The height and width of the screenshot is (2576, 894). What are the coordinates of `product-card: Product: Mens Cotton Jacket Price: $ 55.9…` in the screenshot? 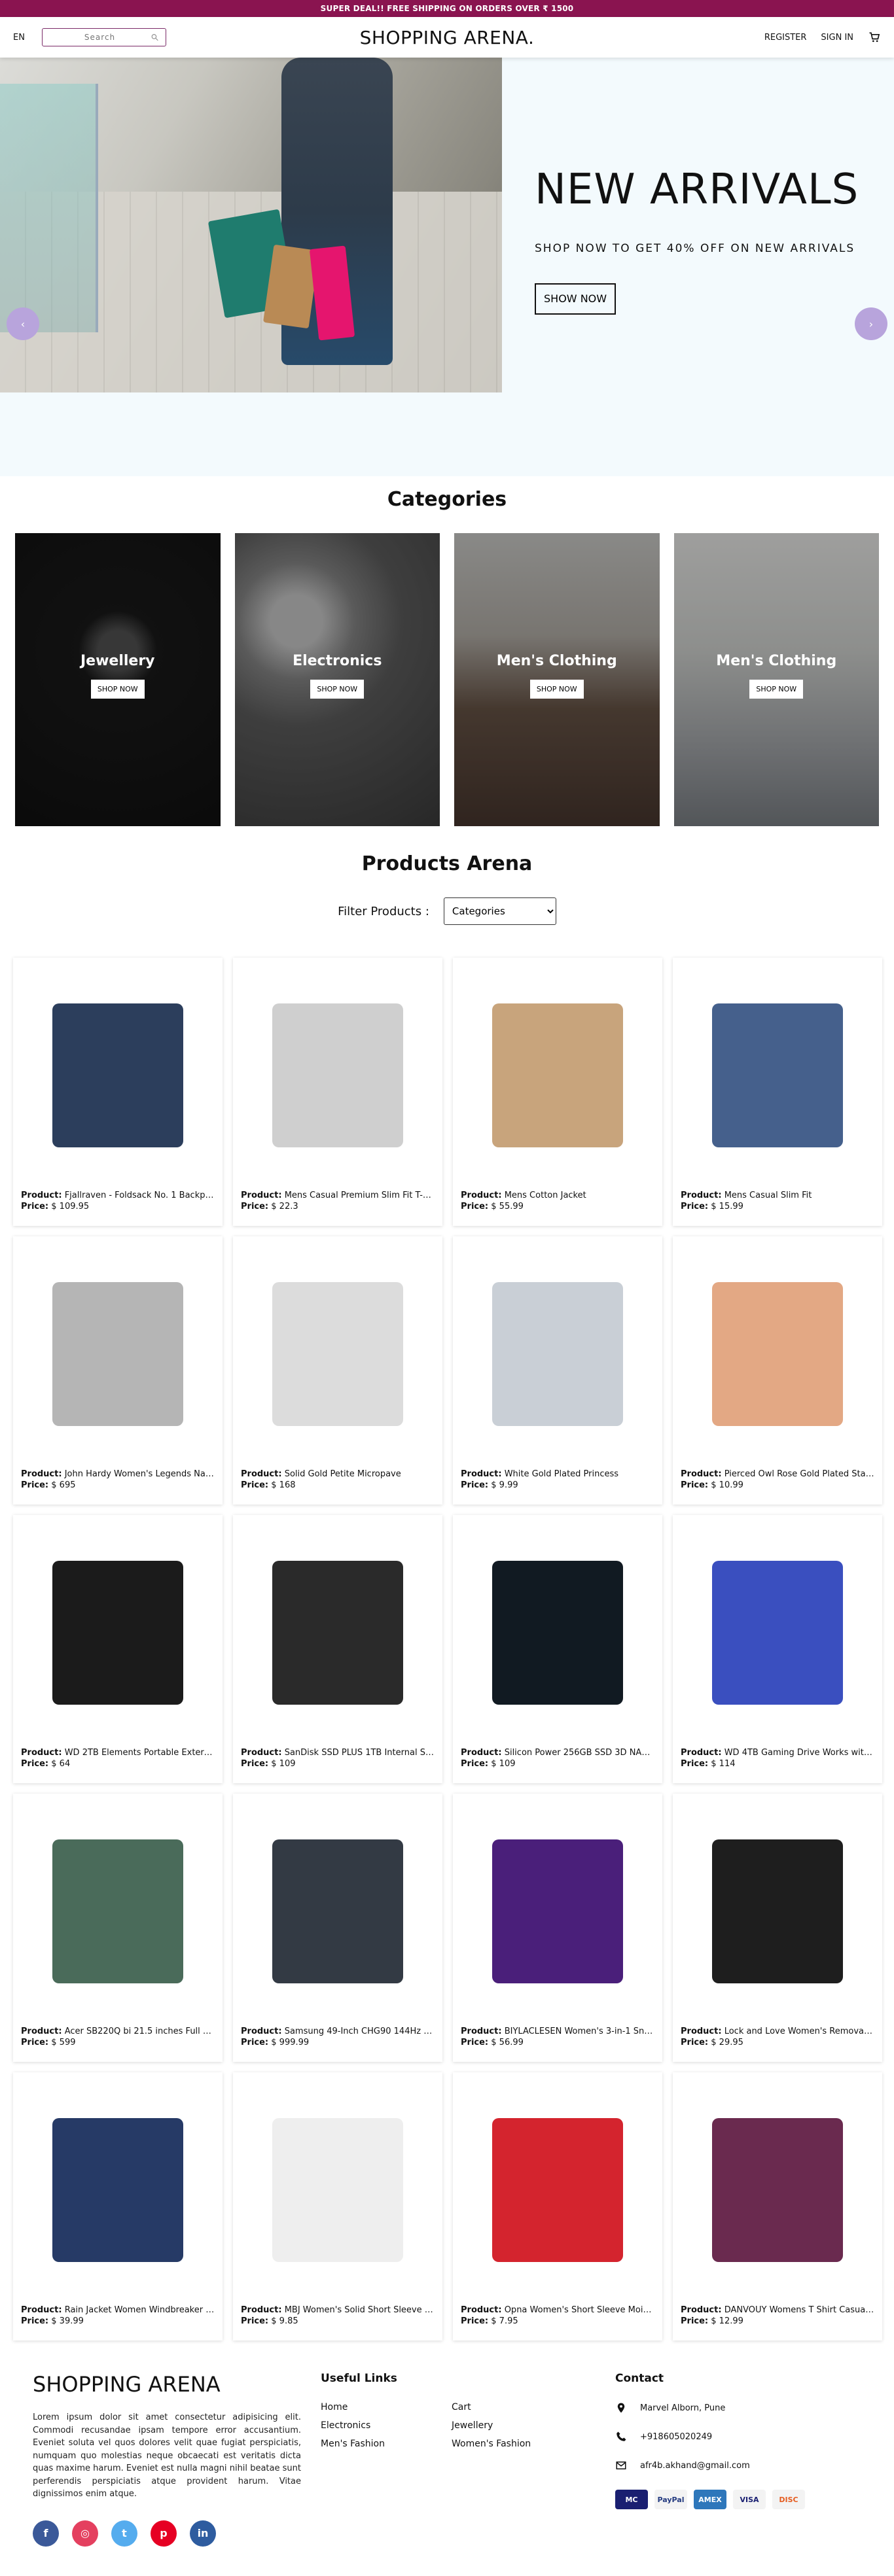 It's located at (557, 1092).